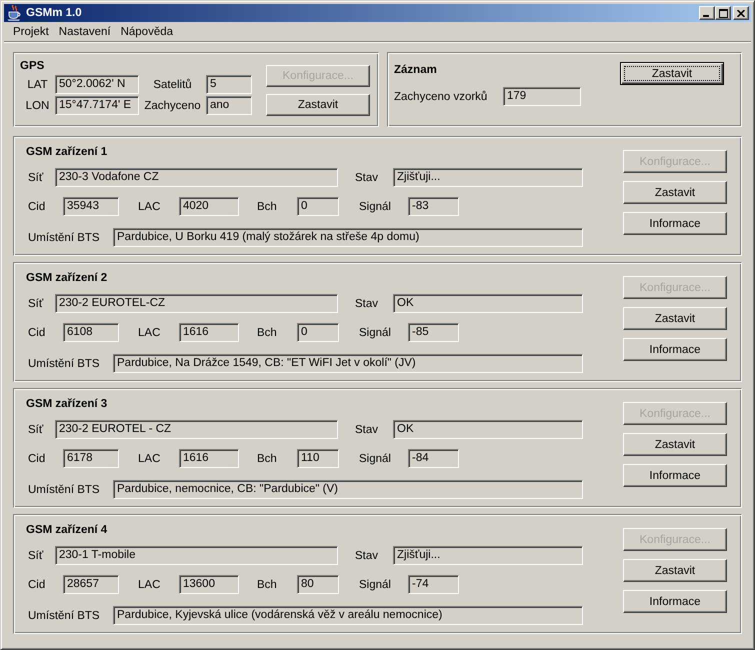  I want to click on window-title: GSMm 1.0, so click(54, 13).